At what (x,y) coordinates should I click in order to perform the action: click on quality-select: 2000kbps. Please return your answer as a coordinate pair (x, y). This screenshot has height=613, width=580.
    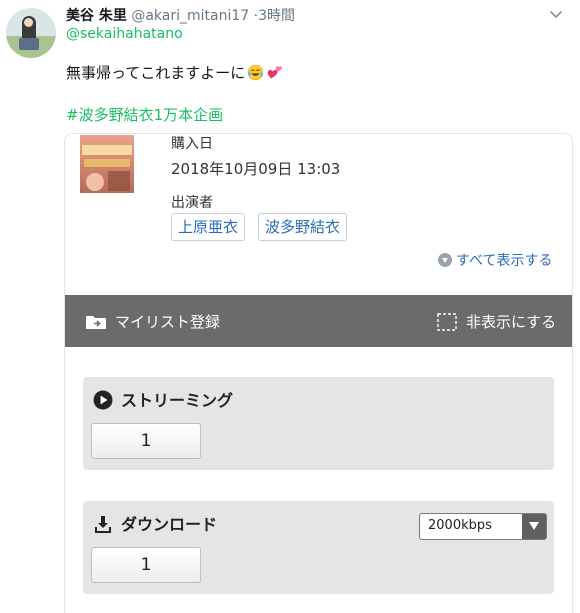
    Looking at the image, I should click on (483, 526).